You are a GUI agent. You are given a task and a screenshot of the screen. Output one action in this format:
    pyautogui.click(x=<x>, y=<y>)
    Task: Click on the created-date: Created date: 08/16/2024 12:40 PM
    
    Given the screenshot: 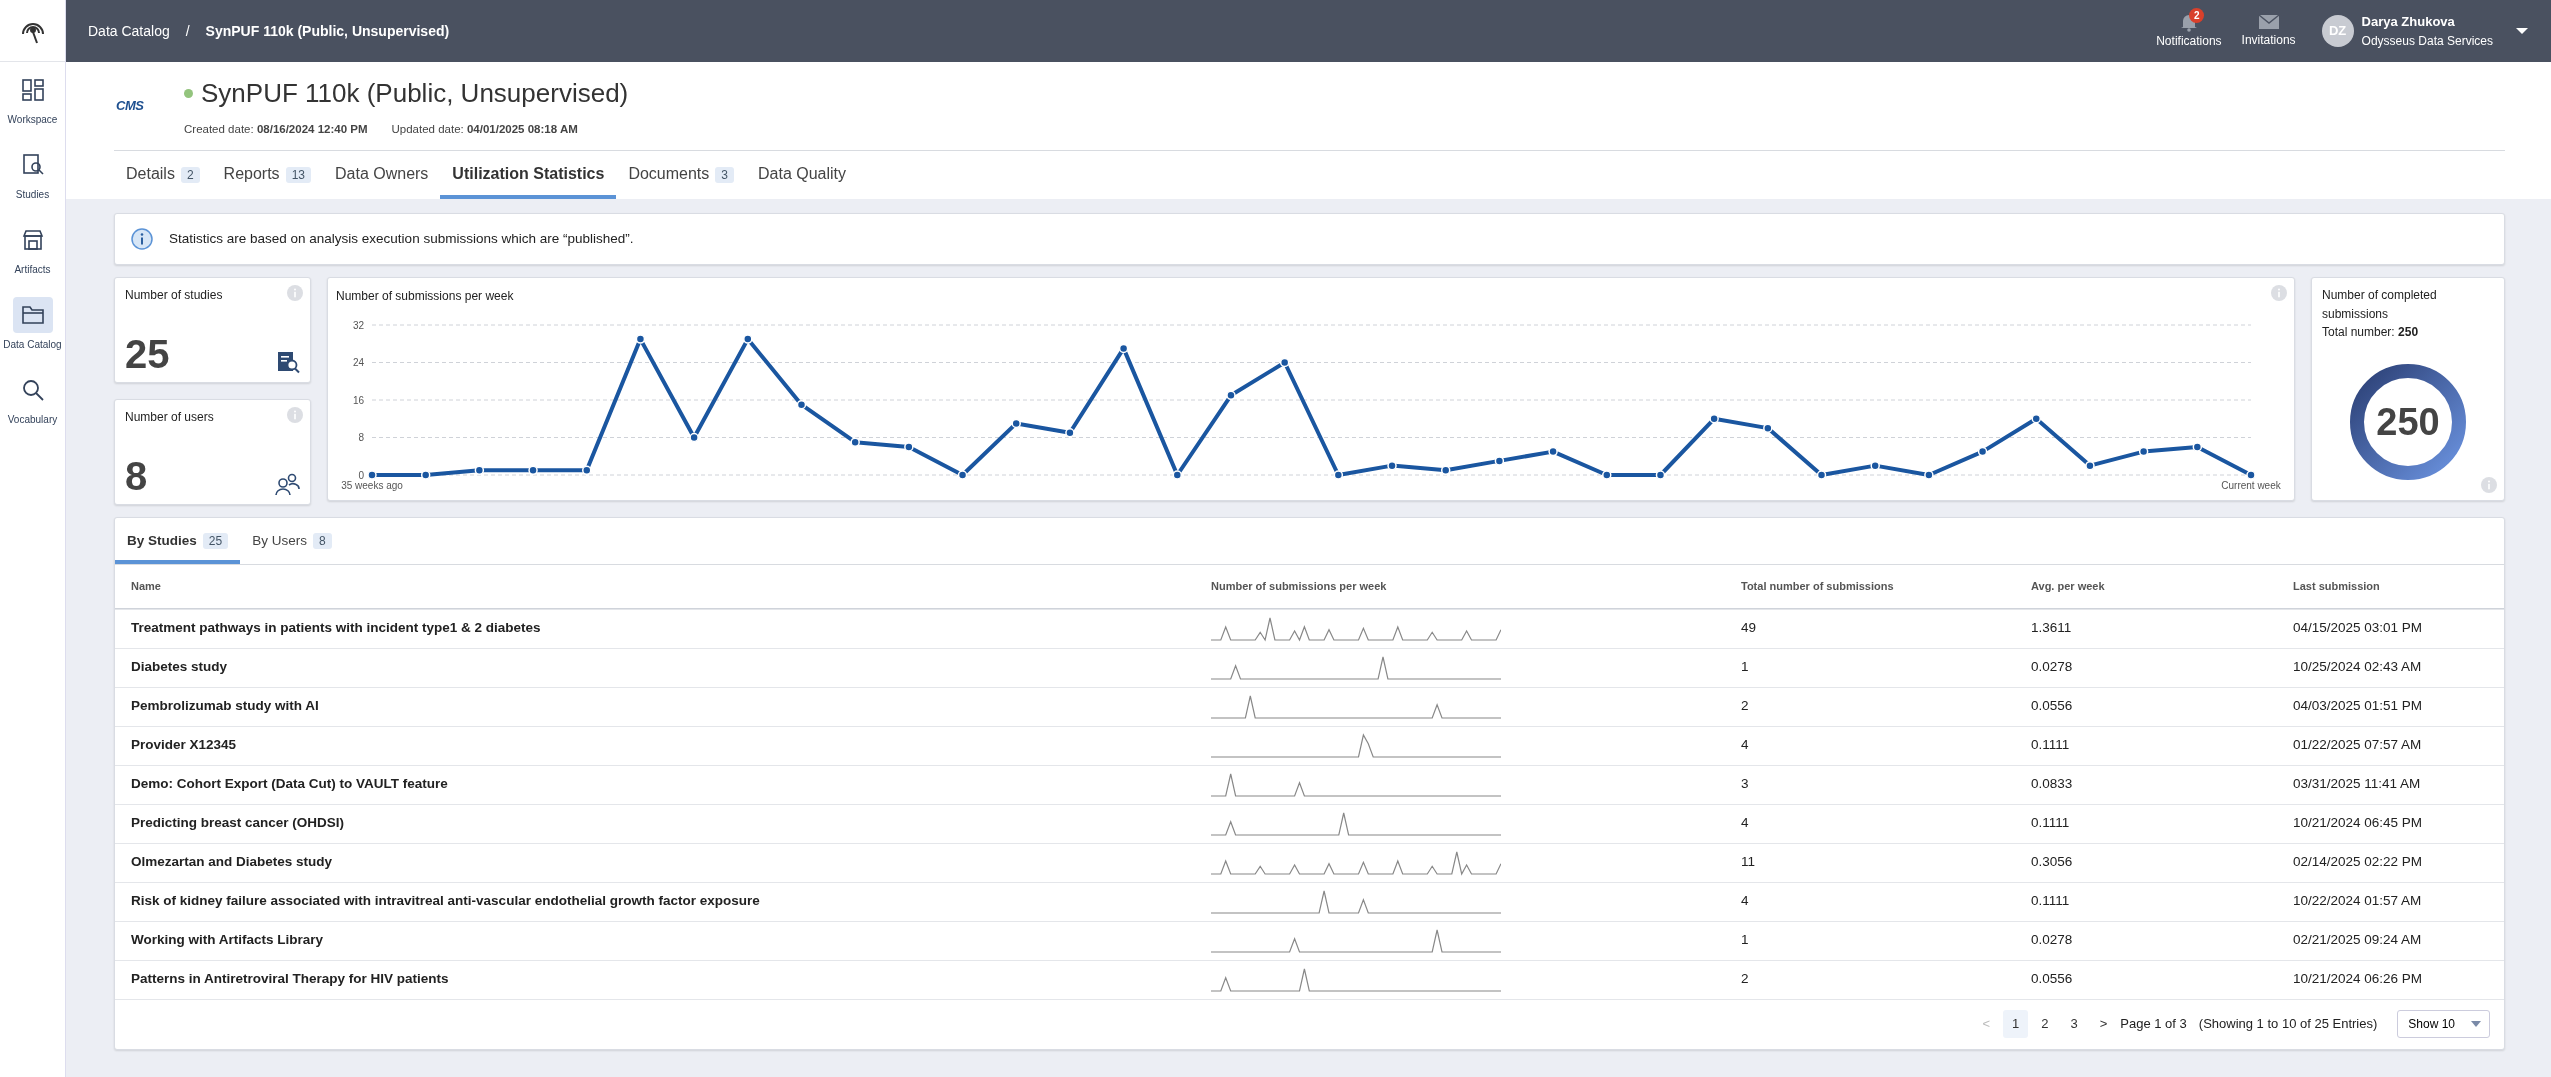 What is the action you would take?
    pyautogui.click(x=276, y=129)
    